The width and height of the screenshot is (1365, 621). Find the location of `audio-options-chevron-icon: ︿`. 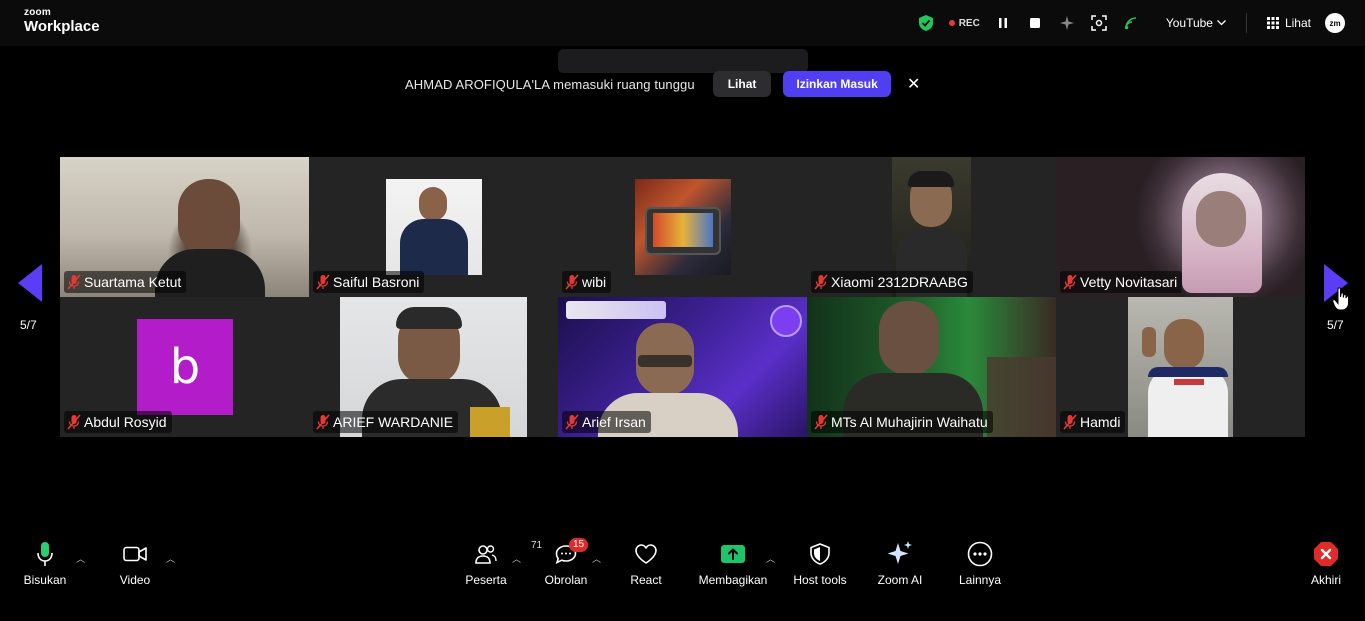

audio-options-chevron-icon: ︿ is located at coordinates (80, 558).